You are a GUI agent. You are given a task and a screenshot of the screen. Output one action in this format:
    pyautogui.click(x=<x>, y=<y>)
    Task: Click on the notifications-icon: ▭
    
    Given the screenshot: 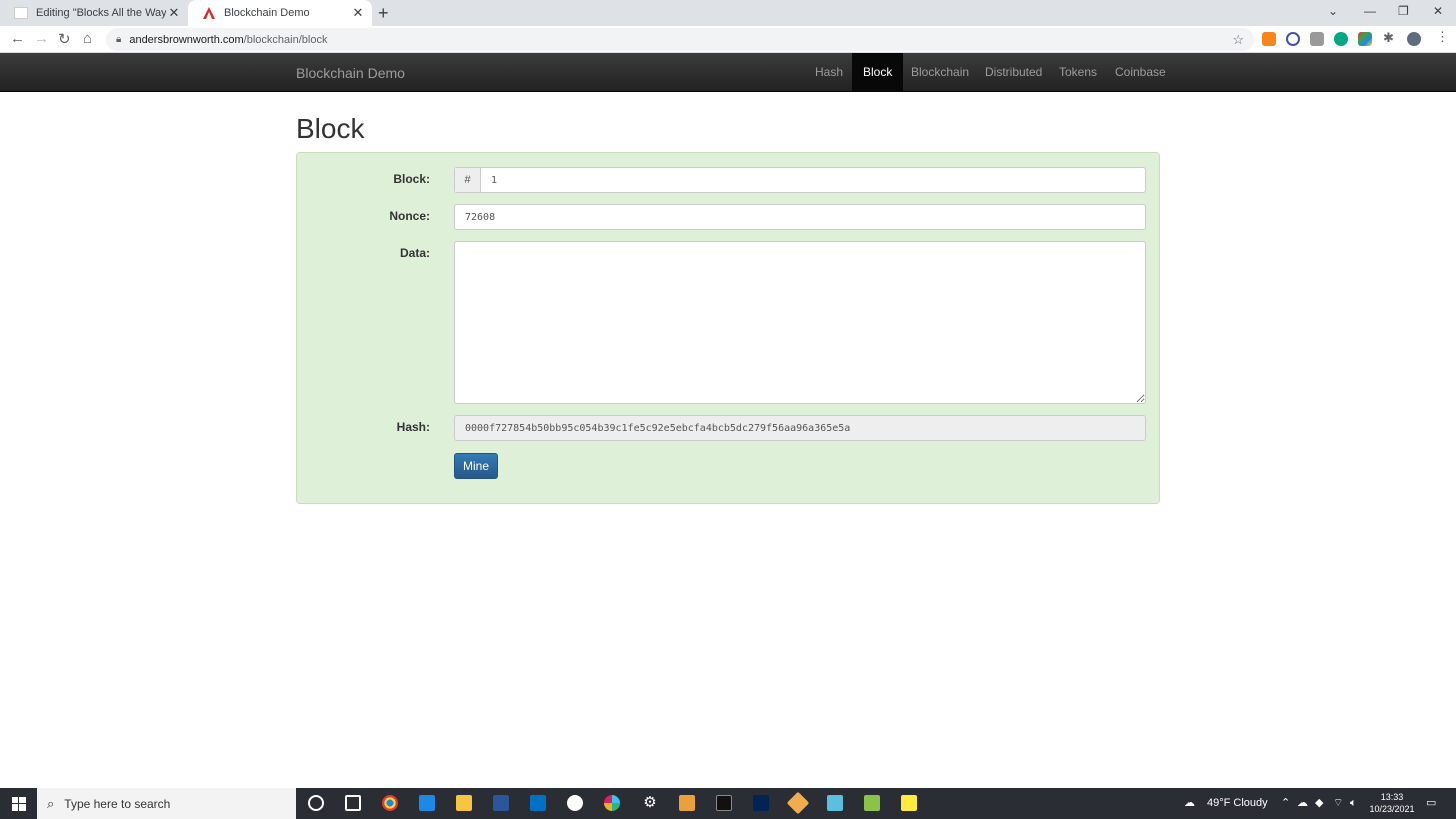 What is the action you would take?
    pyautogui.click(x=1431, y=803)
    